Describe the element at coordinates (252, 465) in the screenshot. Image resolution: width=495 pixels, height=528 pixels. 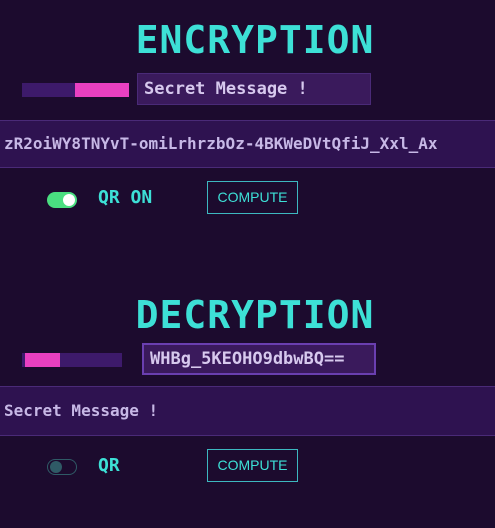
I see `decryption-compute-button: COMPUTE` at that location.